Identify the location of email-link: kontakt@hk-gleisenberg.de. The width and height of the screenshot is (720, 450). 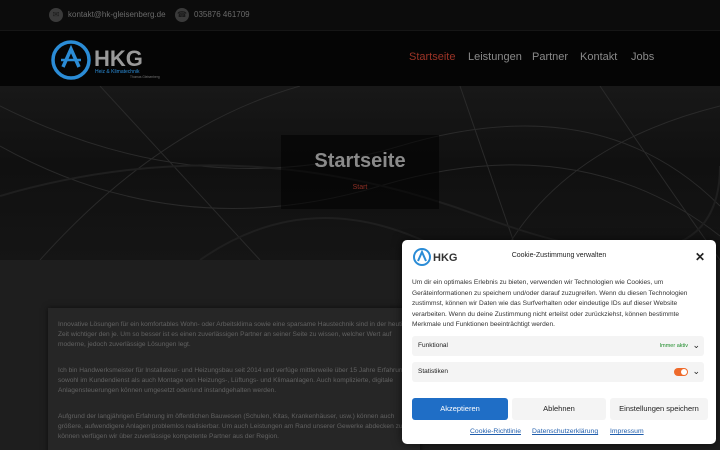
(117, 14).